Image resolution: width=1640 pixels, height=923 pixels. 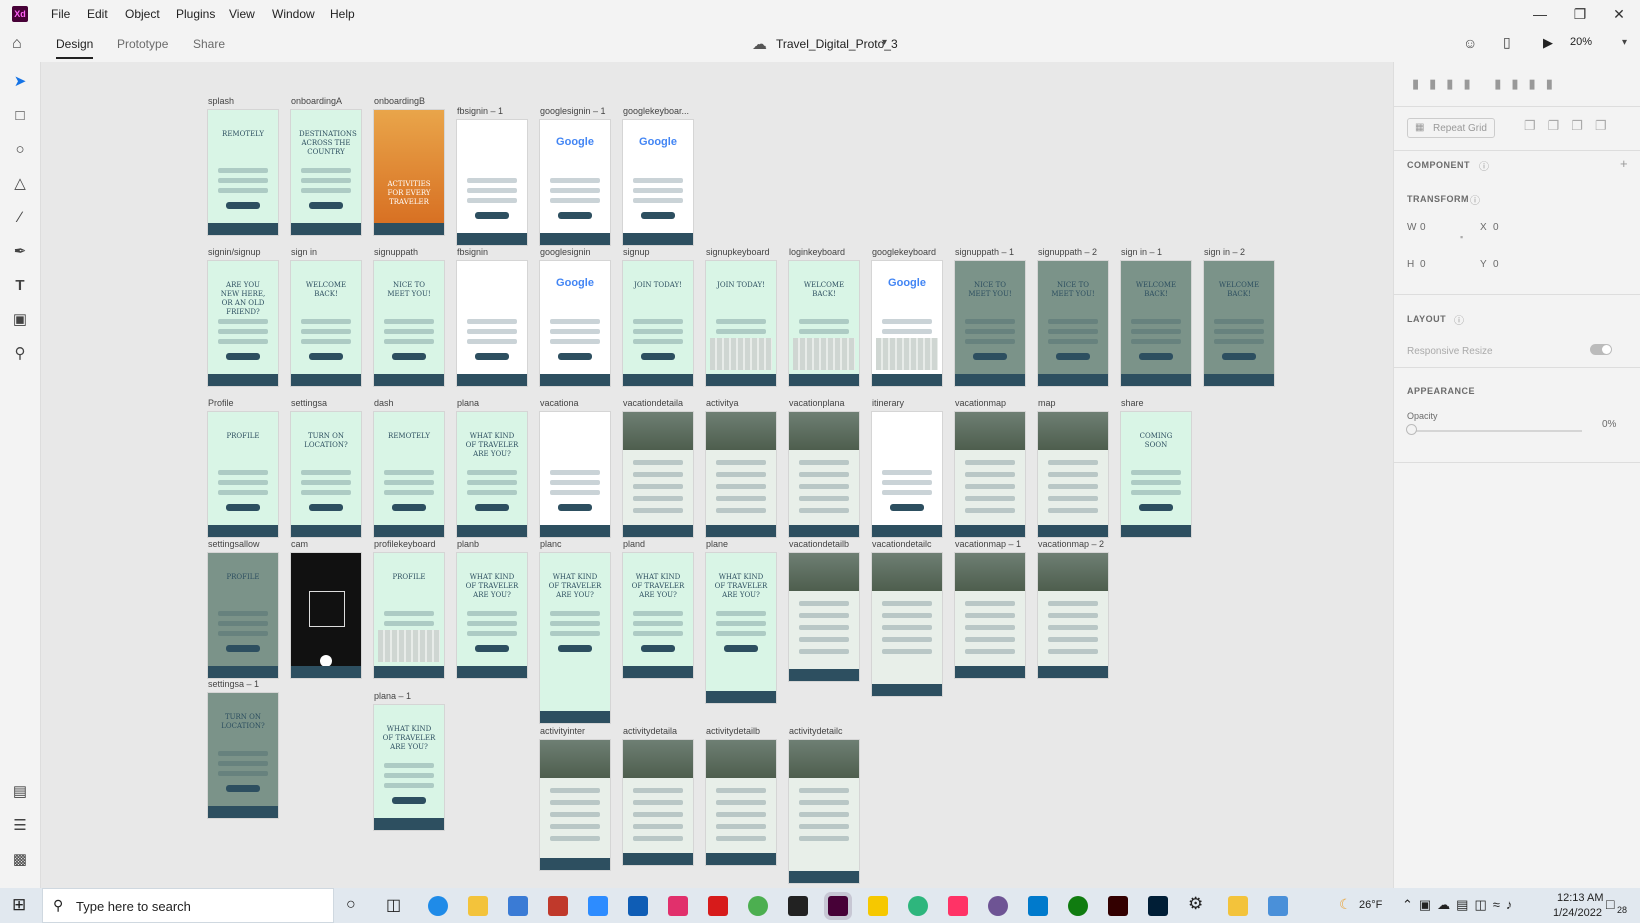 I want to click on artboard-label: Profile, so click(x=221, y=403).